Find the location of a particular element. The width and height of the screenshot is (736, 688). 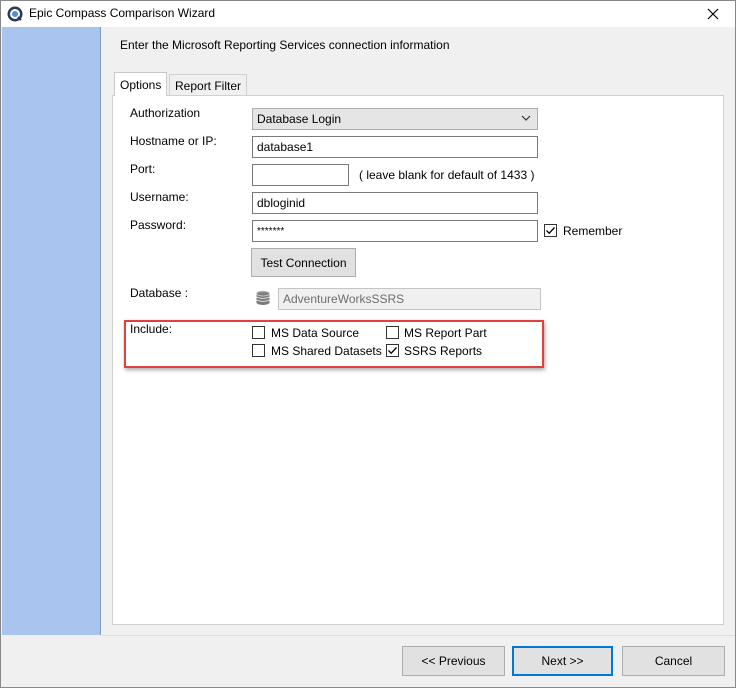

database-label: Database : is located at coordinates (159, 293).